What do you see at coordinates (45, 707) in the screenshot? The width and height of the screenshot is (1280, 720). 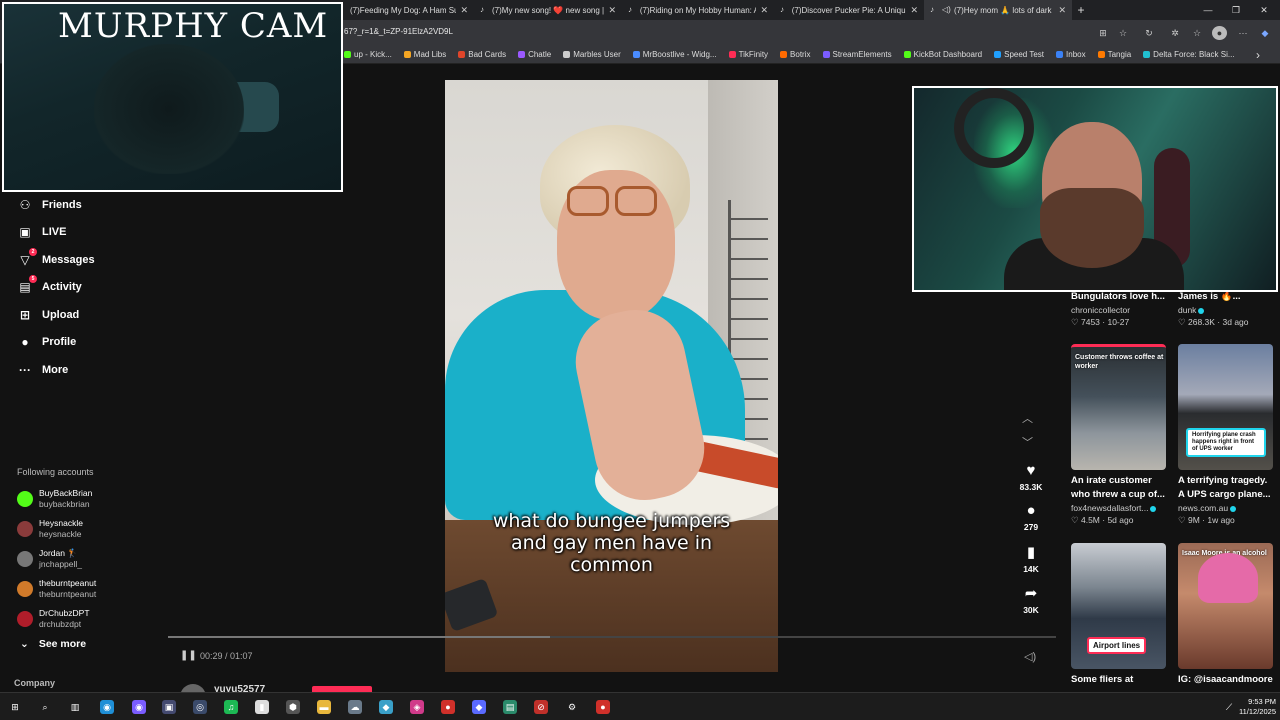 I see `search-icon: ⌕` at bounding box center [45, 707].